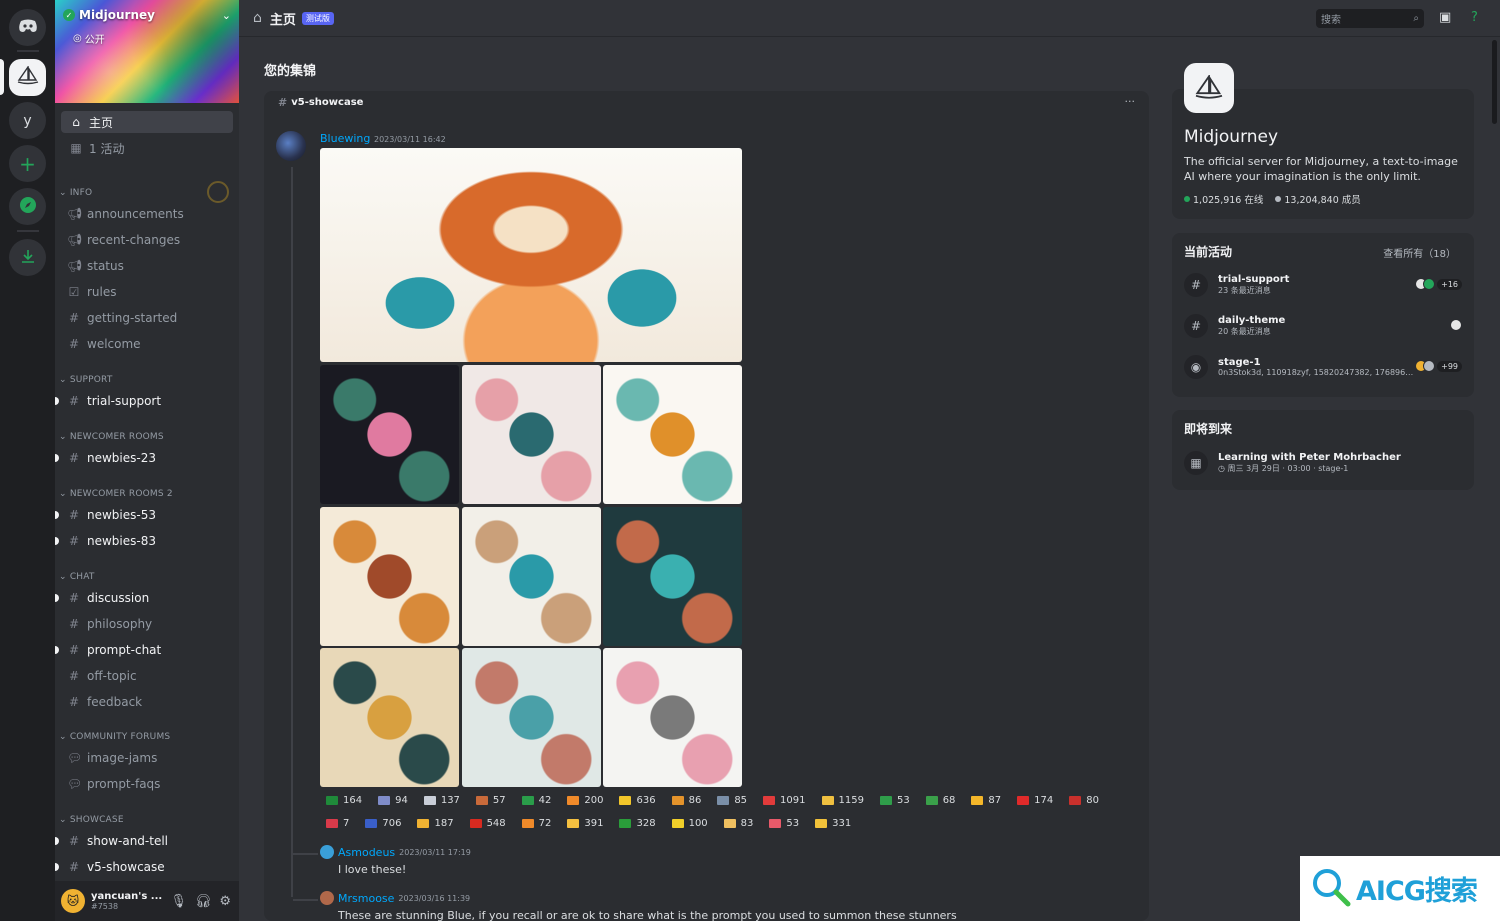  I want to click on channel-label: image-jams, so click(122, 758).